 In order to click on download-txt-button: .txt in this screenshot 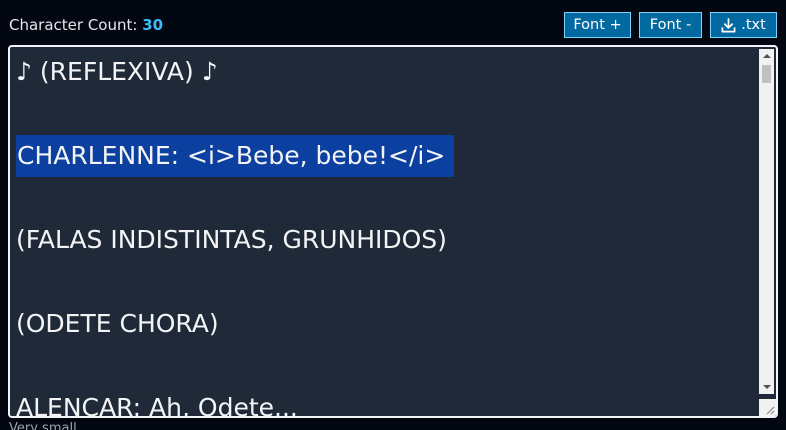, I will do `click(743, 25)`.